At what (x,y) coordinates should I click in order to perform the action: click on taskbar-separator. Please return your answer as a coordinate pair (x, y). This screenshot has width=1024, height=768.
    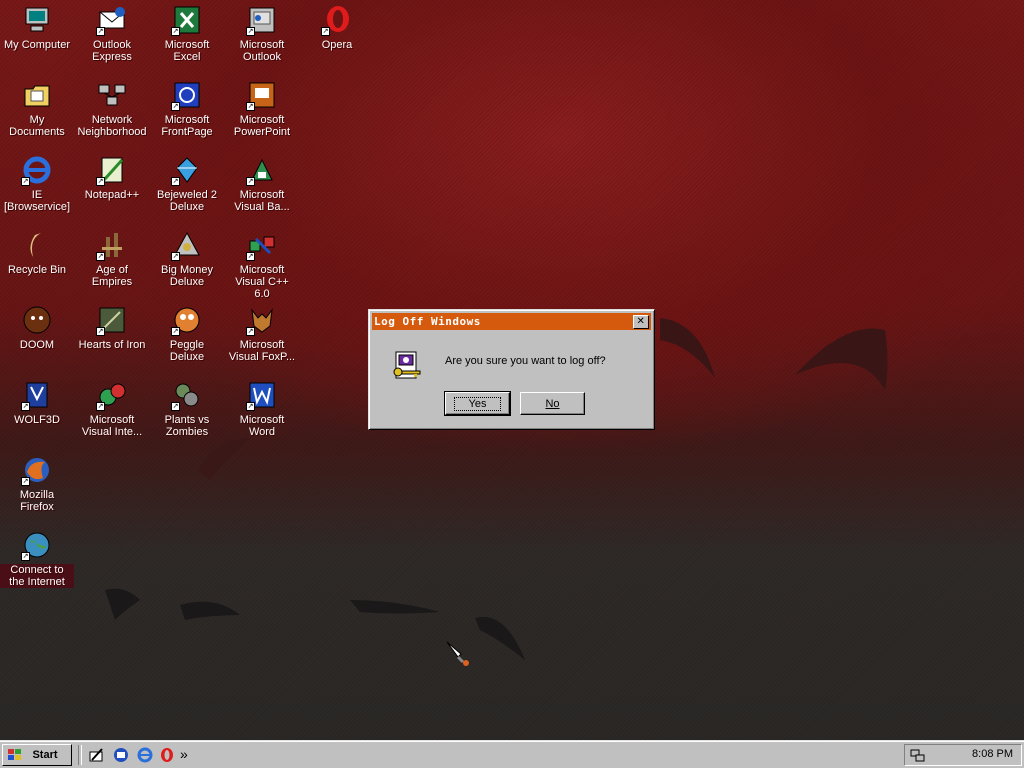
    Looking at the image, I should click on (80, 755).